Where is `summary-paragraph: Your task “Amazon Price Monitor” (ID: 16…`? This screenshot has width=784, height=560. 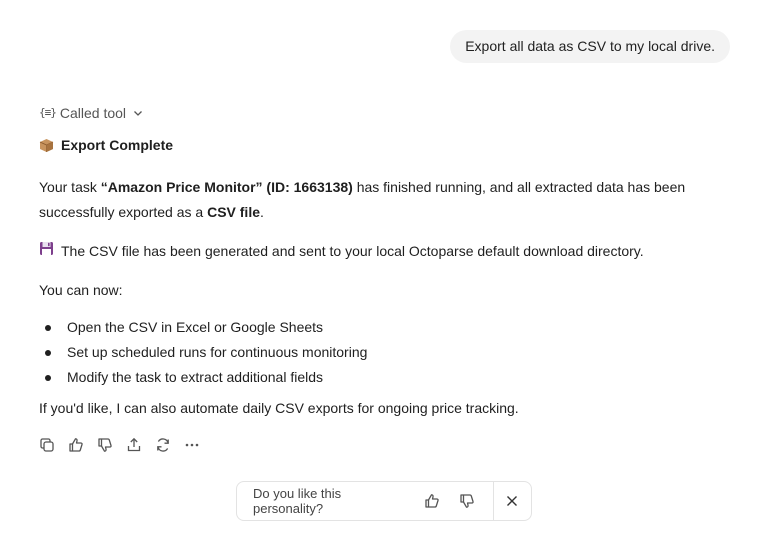 summary-paragraph: Your task “Amazon Price Monitor” (ID: 16… is located at coordinates (389, 200).